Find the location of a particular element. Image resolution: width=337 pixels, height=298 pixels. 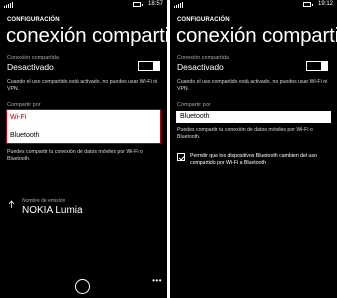

compass-icon is located at coordinates (83, 287).